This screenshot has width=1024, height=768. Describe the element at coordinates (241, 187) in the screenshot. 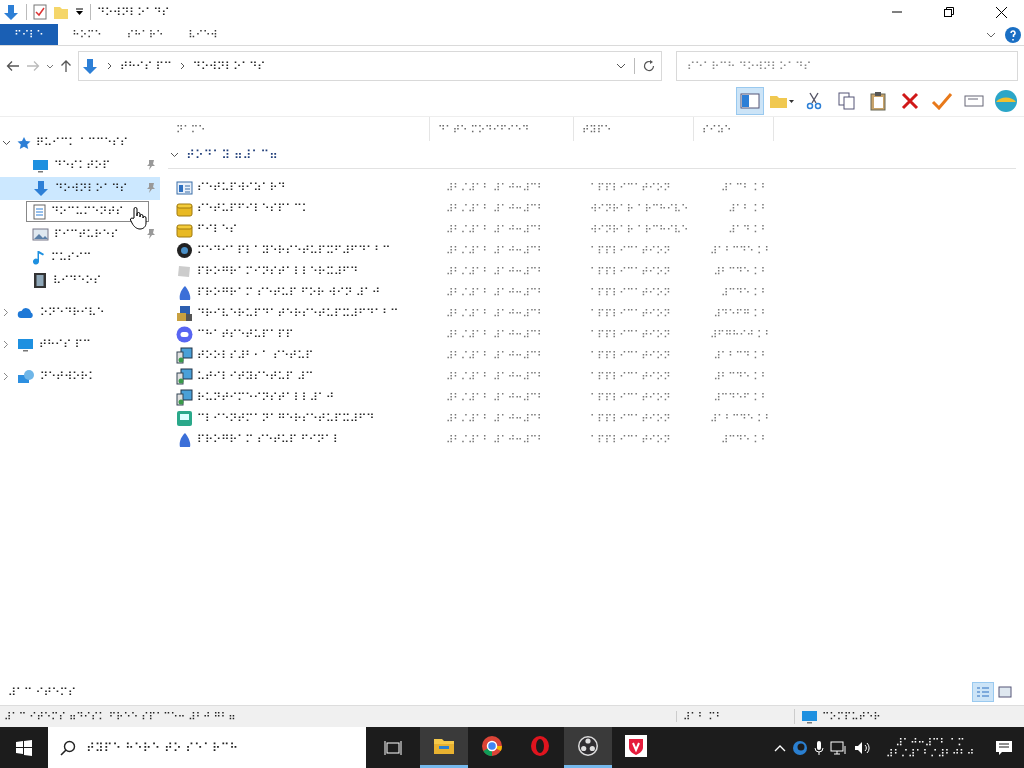

I see `file-name: ⠎⠑⠞⠥⠏⠺⠊⠵⠁⠗⠙` at that location.